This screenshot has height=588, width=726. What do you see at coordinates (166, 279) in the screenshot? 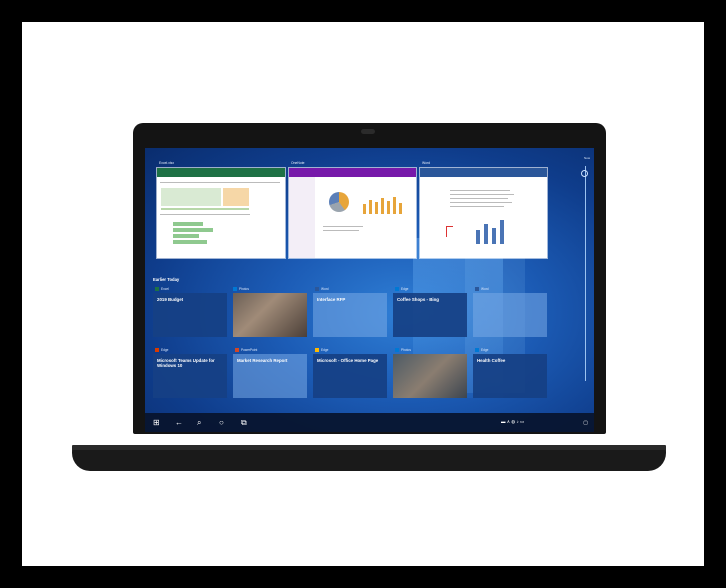
I see `section-title: Earlier Today` at bounding box center [166, 279].